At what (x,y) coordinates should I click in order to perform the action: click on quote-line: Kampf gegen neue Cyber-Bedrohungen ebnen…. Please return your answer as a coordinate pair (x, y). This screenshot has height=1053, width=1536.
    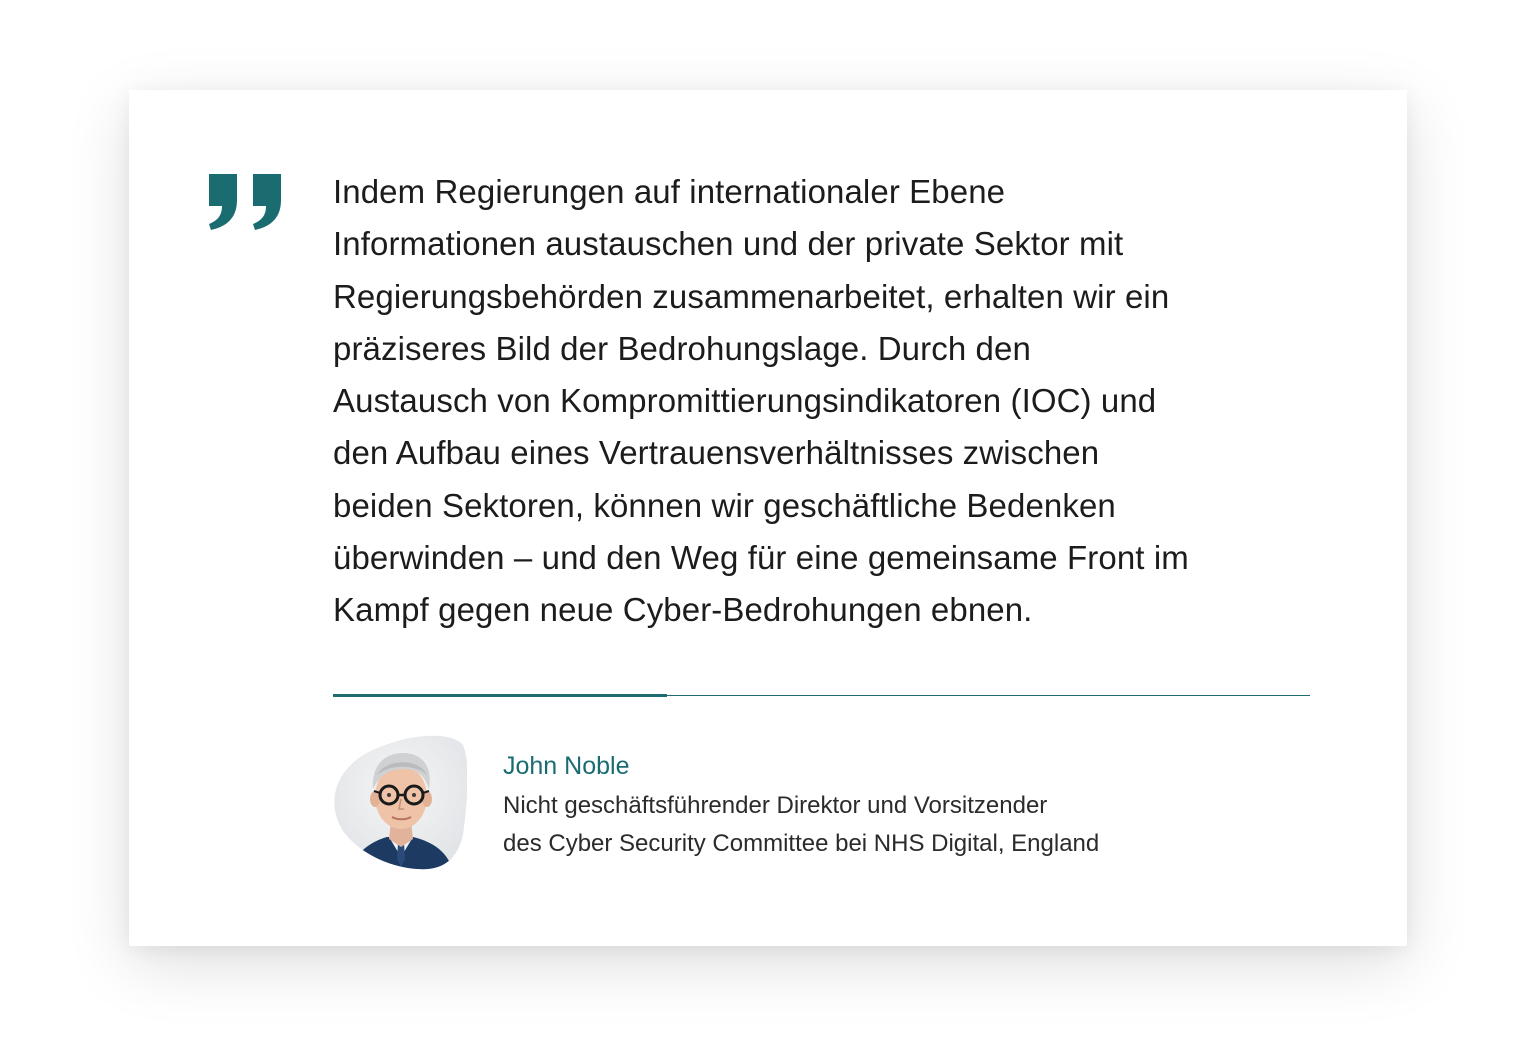
    Looking at the image, I should click on (683, 610).